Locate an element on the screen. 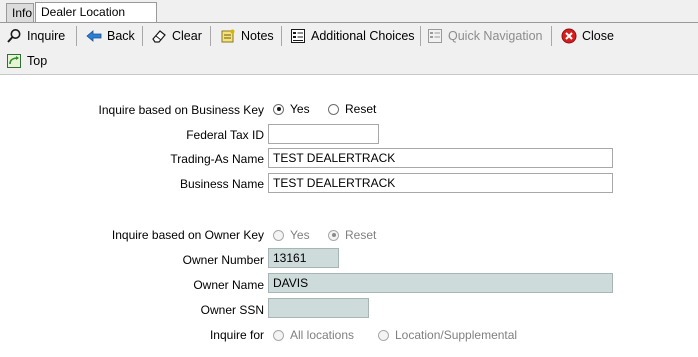  notes-button: Notes is located at coordinates (247, 36).